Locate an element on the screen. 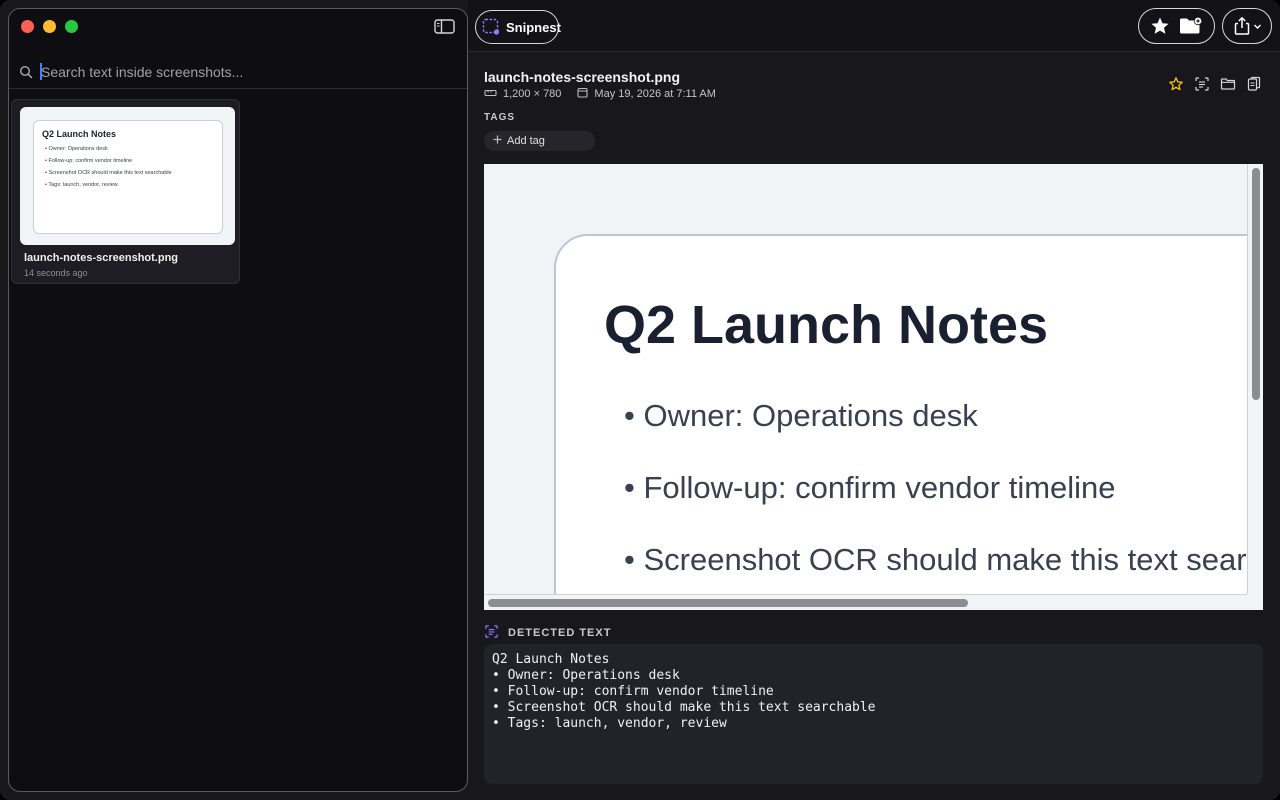  search-bar is located at coordinates (238, 74).